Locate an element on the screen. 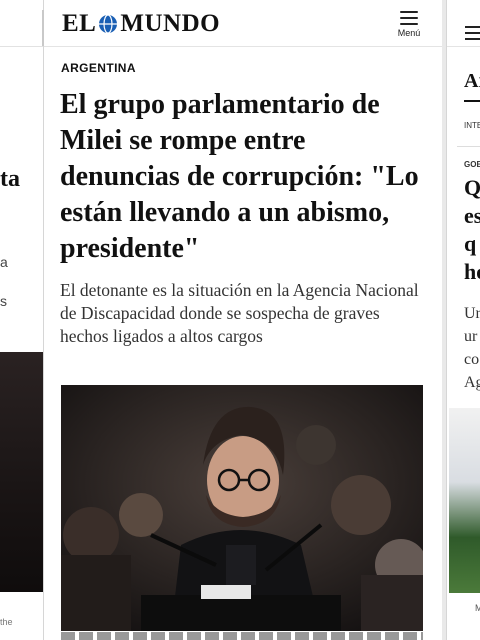 The height and width of the screenshot is (640, 480). next-card-section: Ar is located at coordinates (472, 81).